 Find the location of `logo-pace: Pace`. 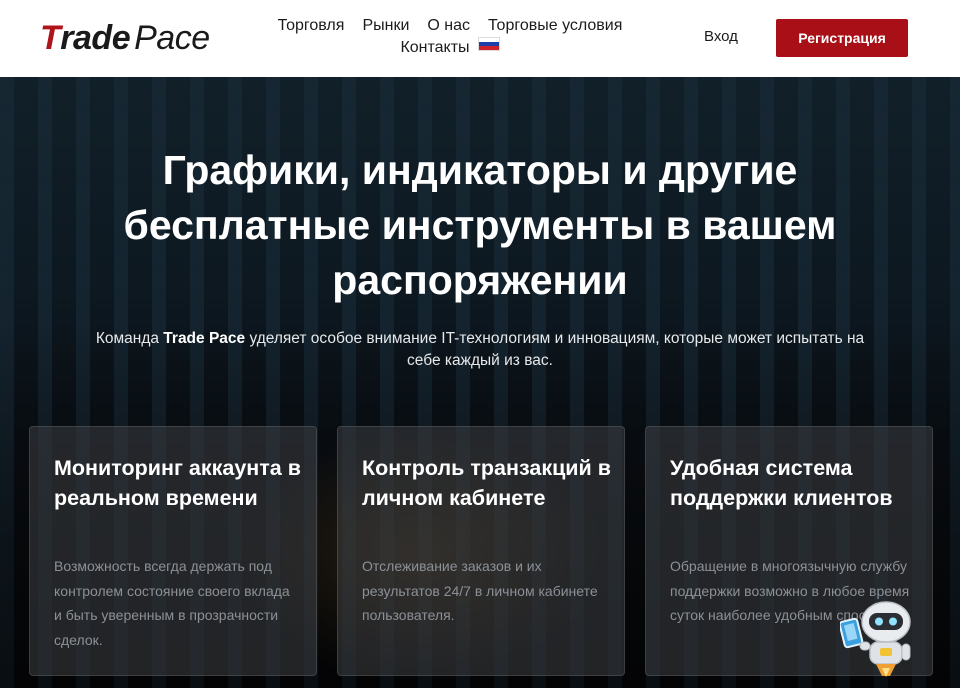

logo-pace: Pace is located at coordinates (172, 37).